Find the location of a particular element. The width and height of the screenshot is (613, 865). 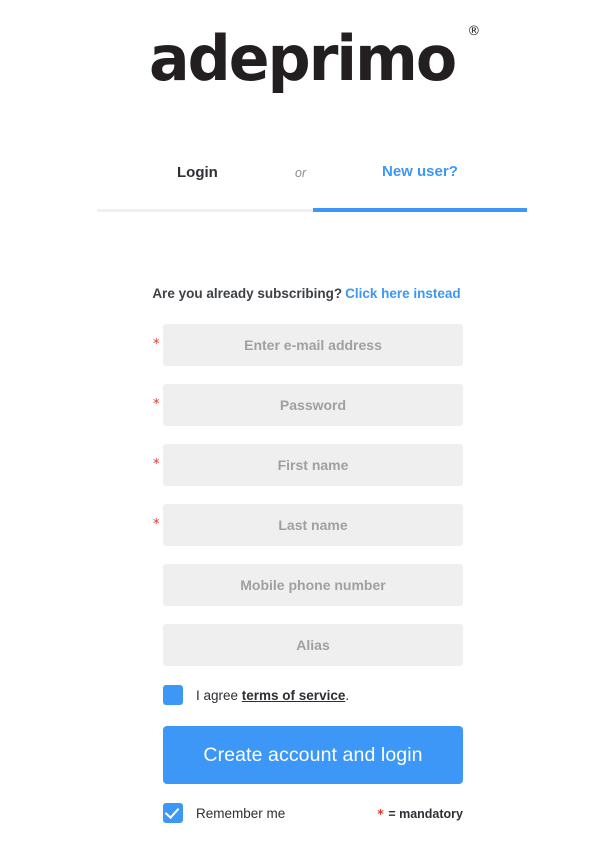

logo-wordmark: adeprimo is located at coordinates (302, 58).